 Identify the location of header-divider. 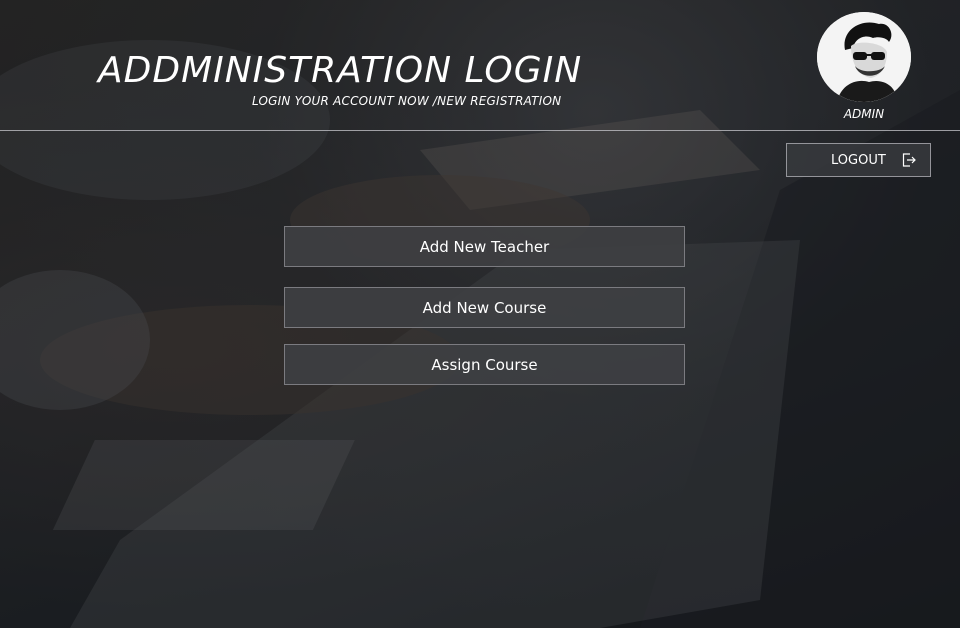
(480, 130).